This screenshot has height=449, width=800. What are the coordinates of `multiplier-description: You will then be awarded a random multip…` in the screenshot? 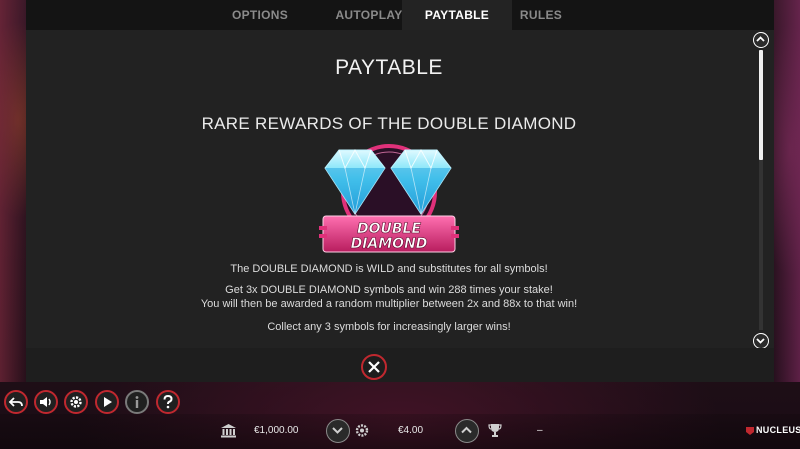 It's located at (389, 304).